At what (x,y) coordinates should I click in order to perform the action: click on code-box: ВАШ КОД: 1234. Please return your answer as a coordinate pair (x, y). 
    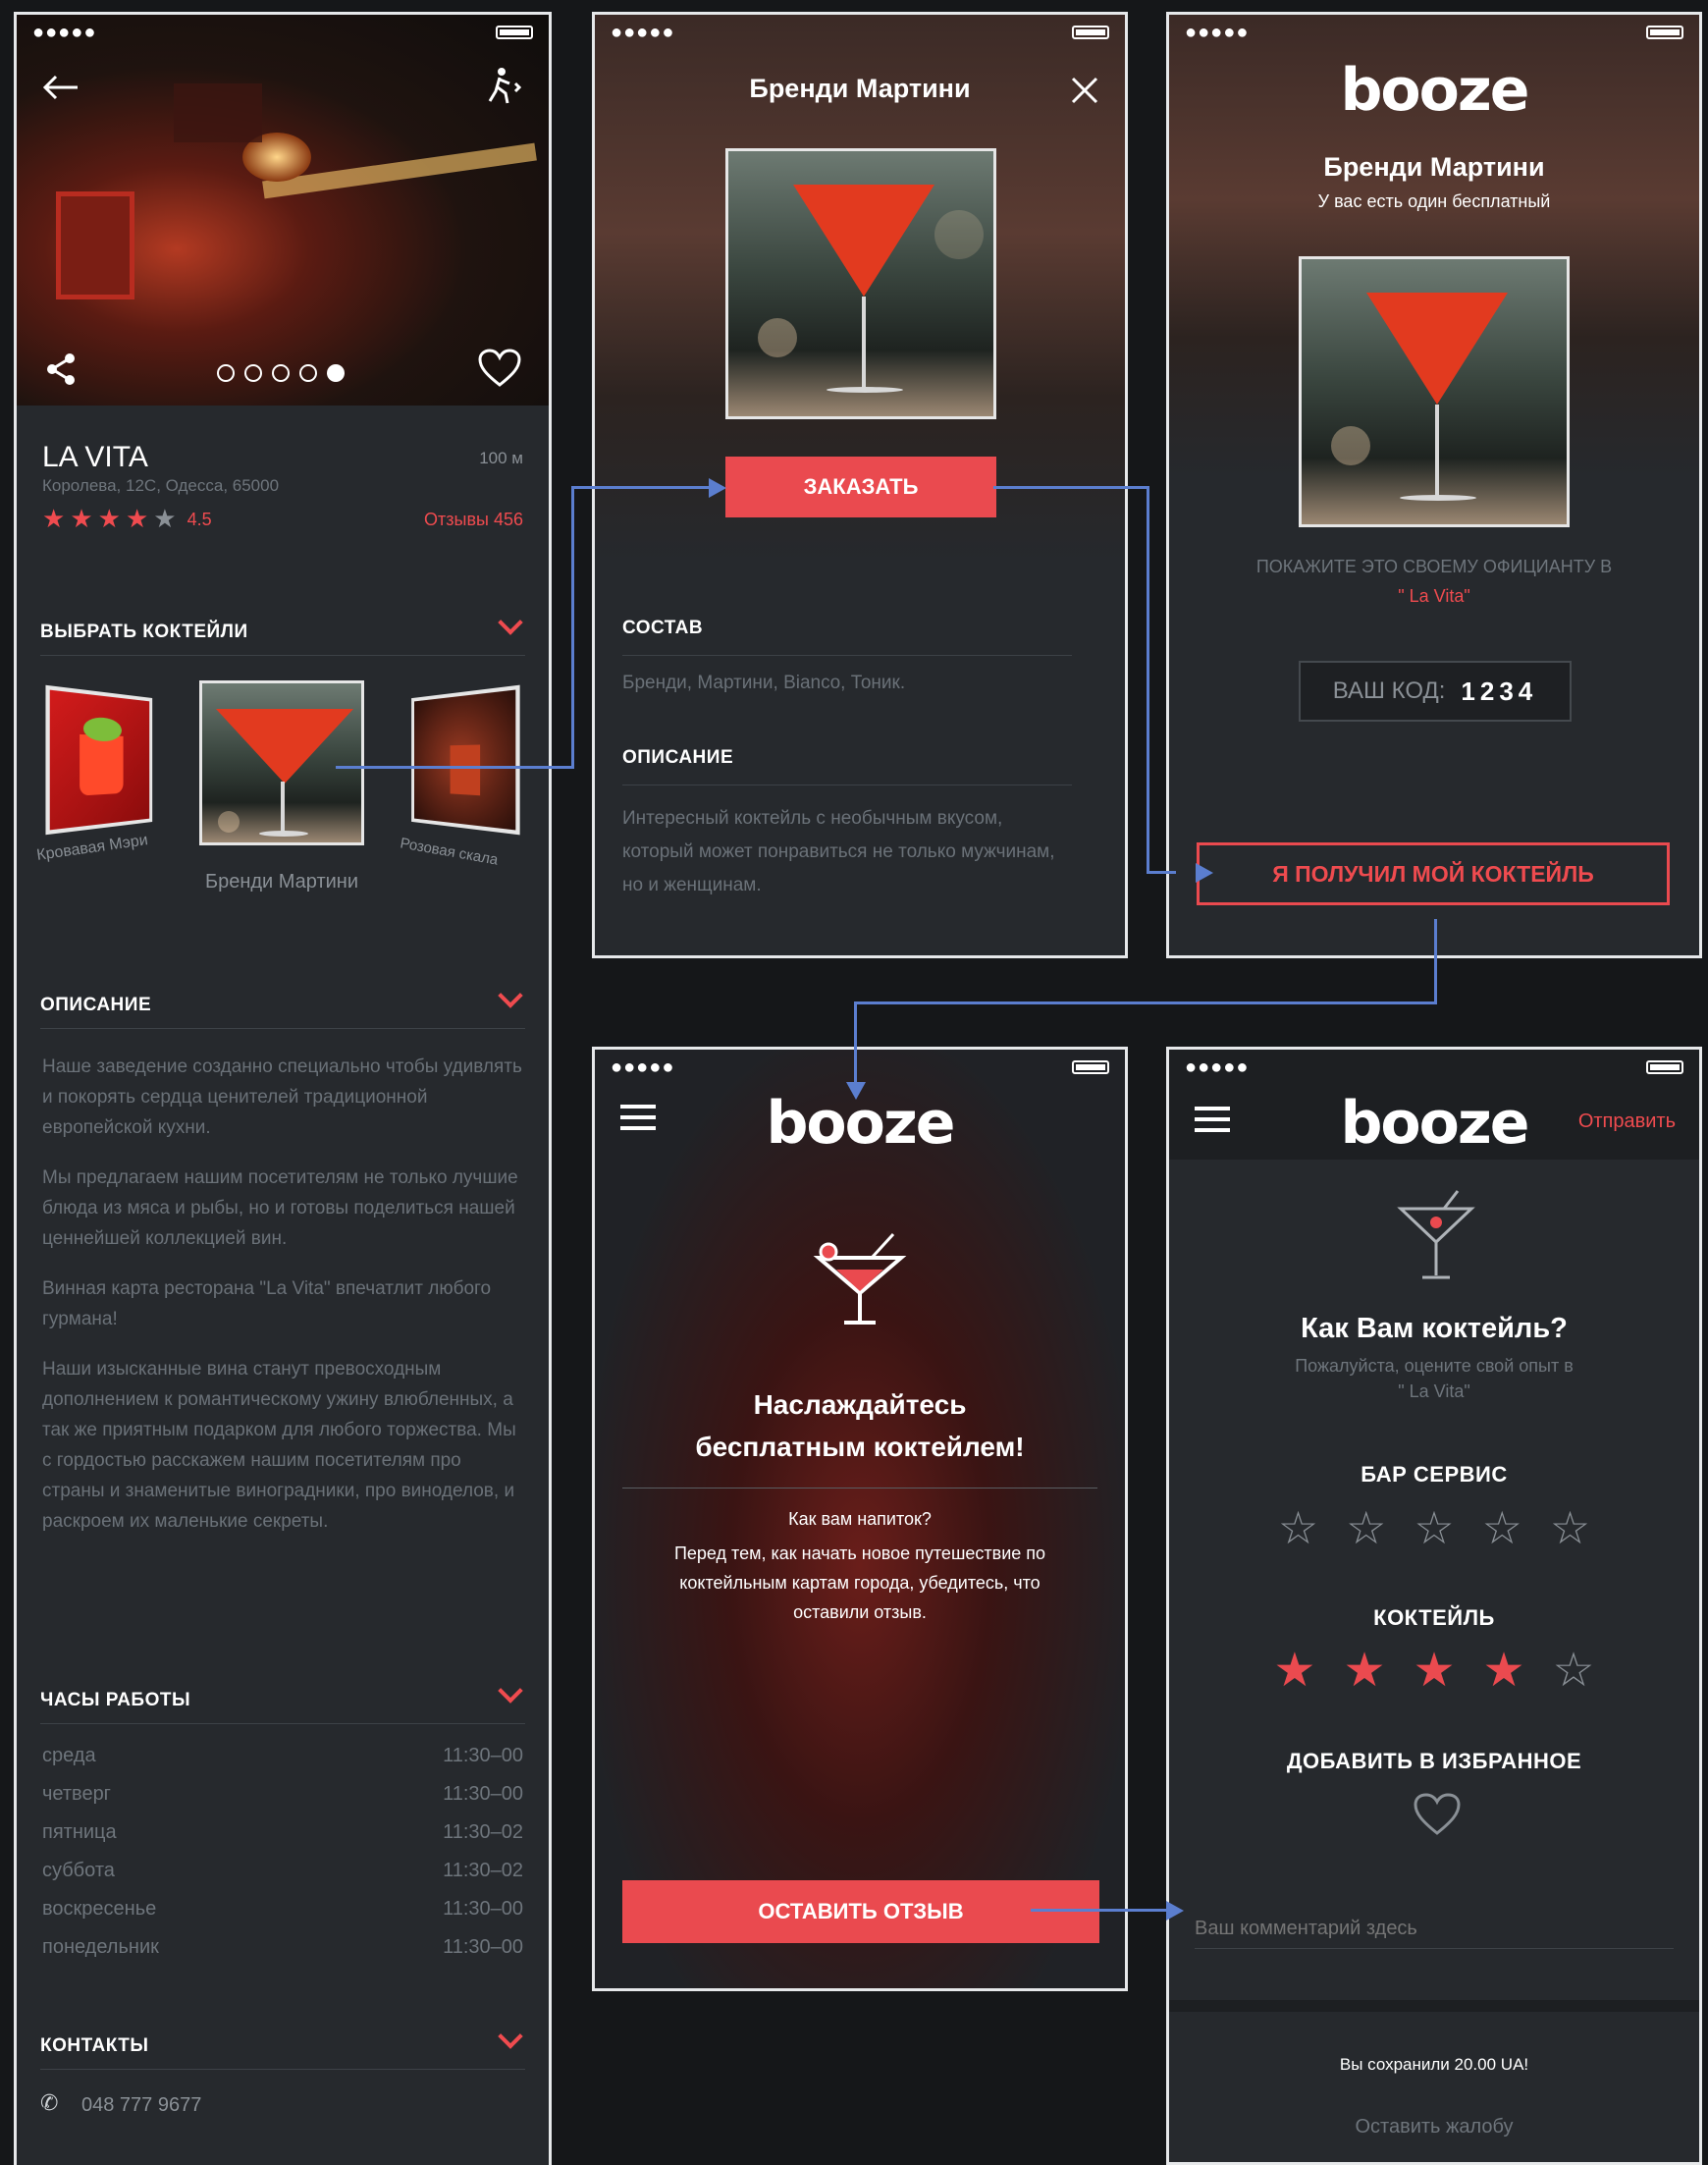
    Looking at the image, I should click on (1435, 691).